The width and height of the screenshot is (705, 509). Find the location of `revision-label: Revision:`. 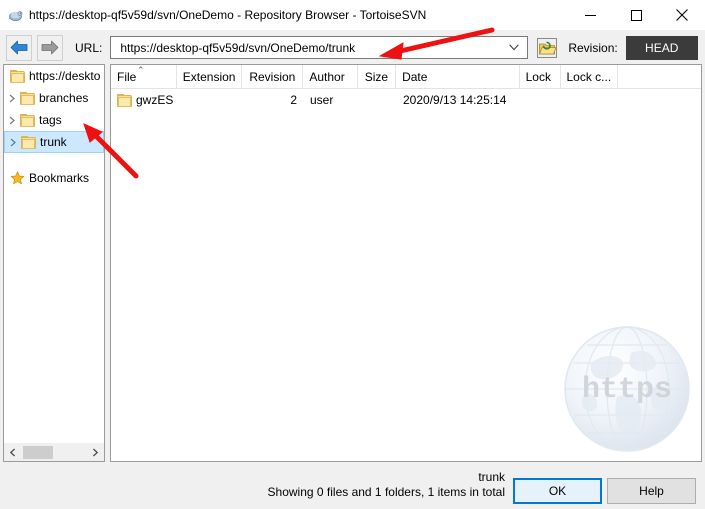

revision-label: Revision: is located at coordinates (593, 47).